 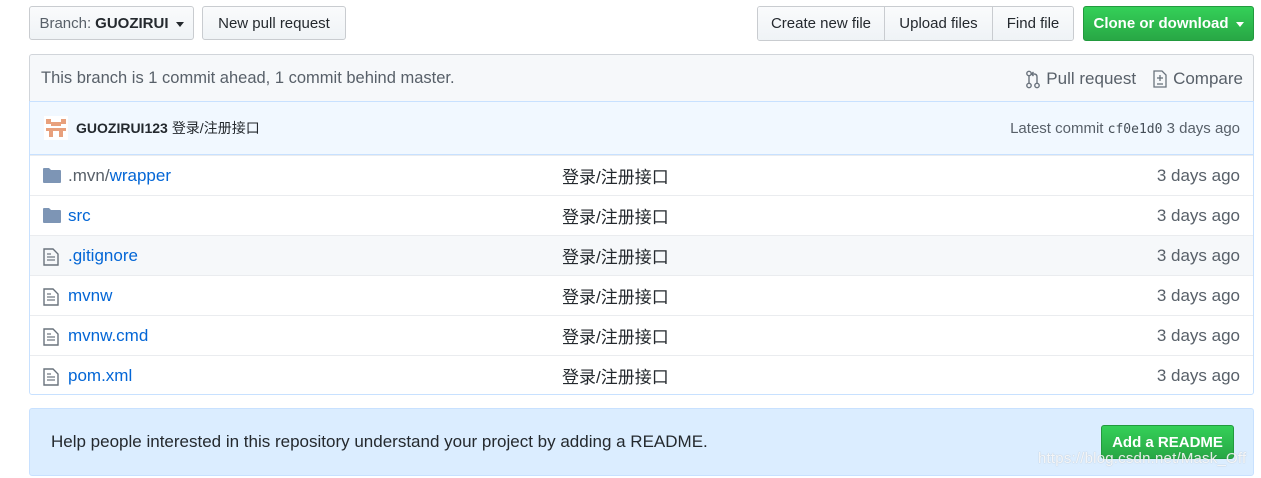 I want to click on avatar, so click(x=56, y=128).